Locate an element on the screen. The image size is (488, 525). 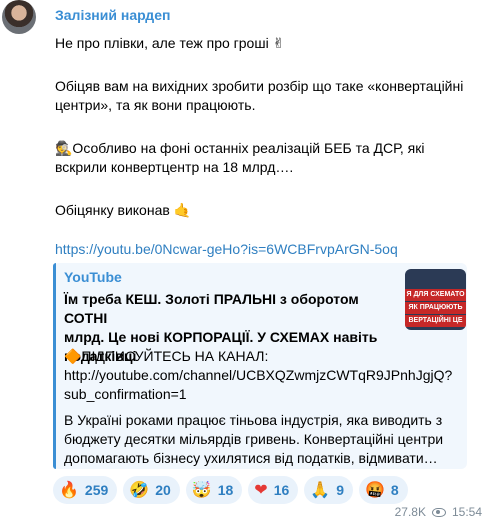
preview-accent-bar is located at coordinates (54, 366).